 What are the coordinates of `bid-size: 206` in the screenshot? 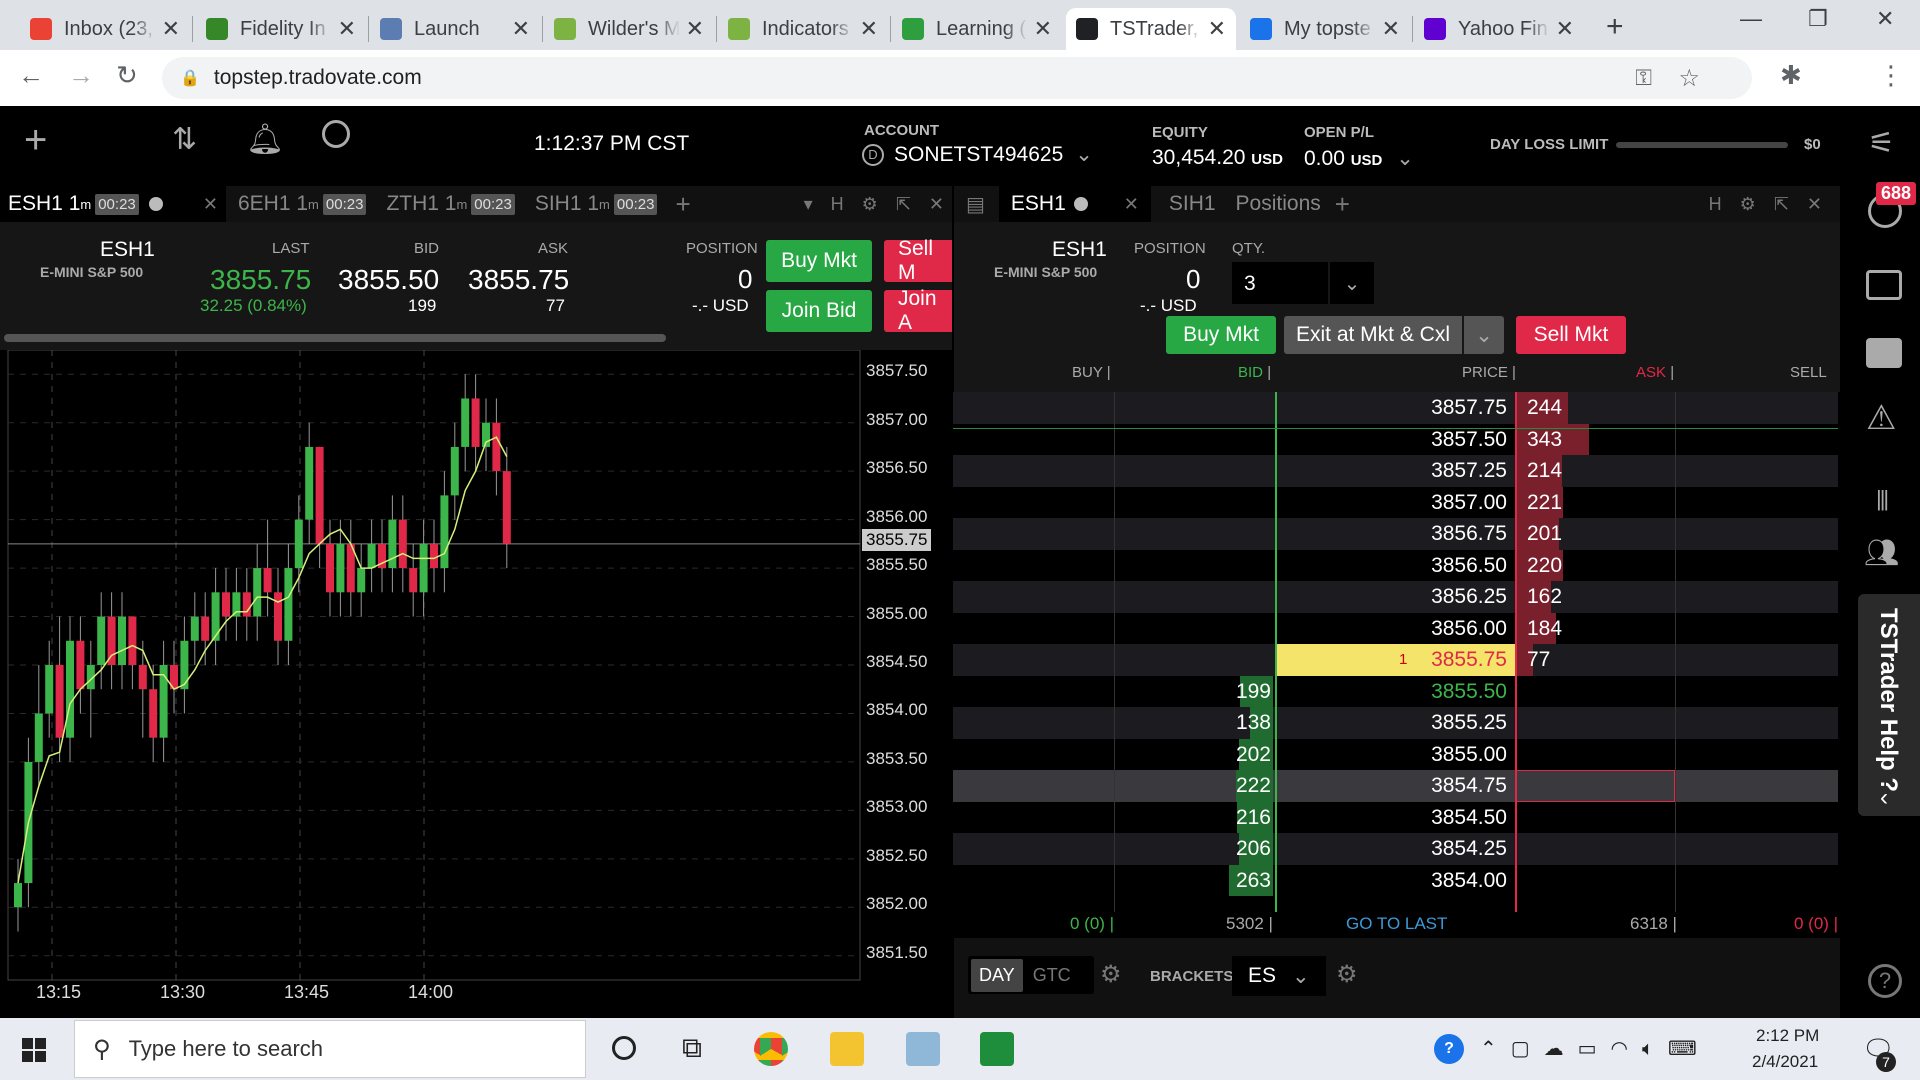 It's located at (1243, 849).